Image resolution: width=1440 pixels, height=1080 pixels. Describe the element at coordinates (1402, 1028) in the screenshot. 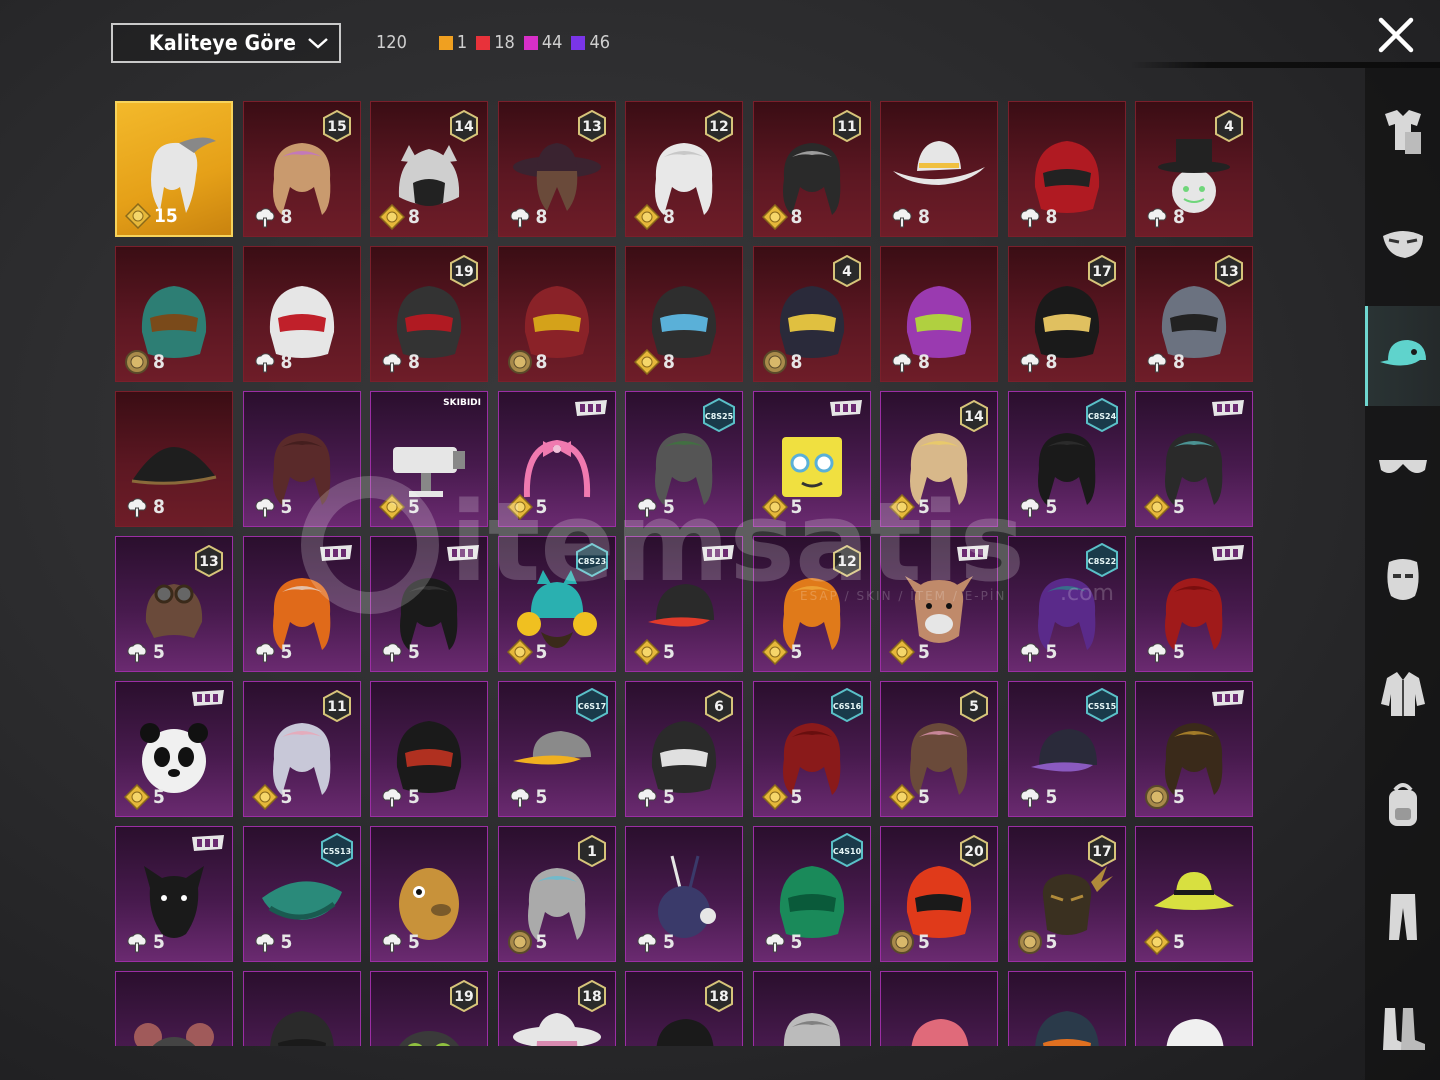

I see `sidebar-item-shoes` at that location.